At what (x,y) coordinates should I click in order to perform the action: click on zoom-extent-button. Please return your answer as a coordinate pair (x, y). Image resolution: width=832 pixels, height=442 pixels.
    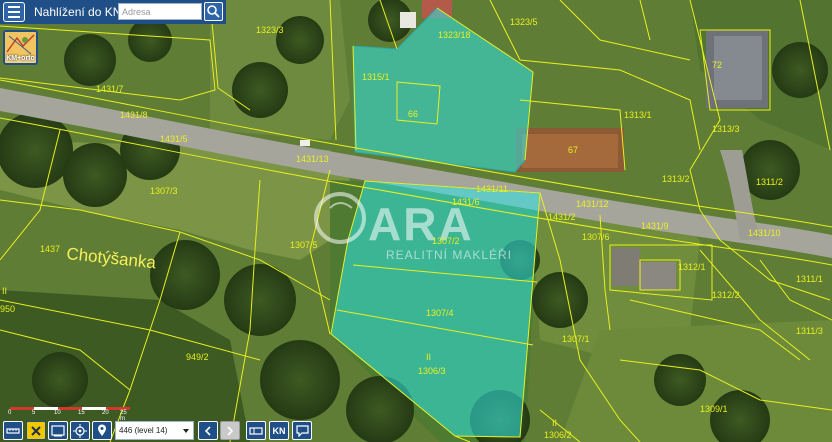
    Looking at the image, I should click on (58, 430).